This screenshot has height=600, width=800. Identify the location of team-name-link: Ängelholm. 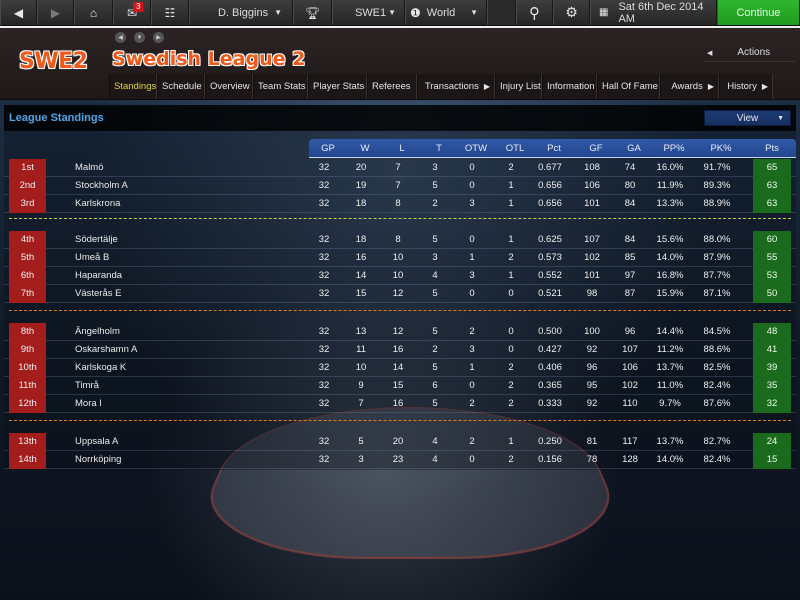
(97, 332).